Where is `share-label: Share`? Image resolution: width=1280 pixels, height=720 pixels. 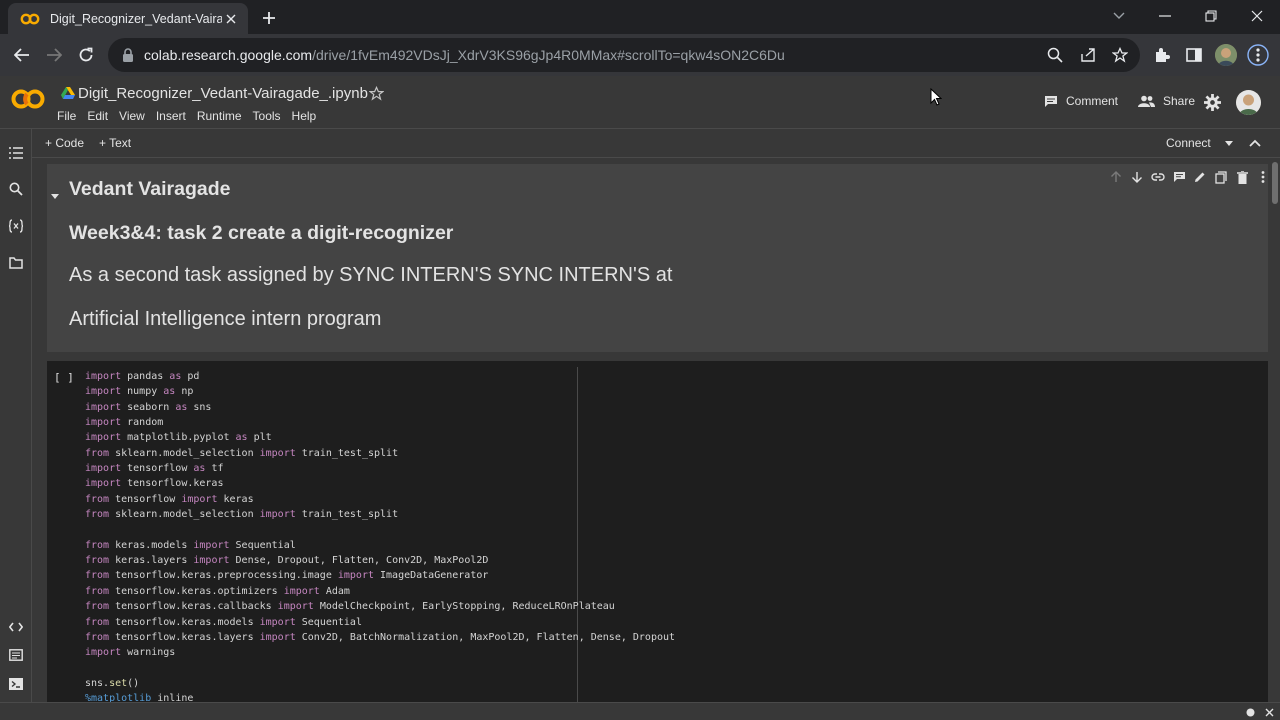 share-label: Share is located at coordinates (1179, 101).